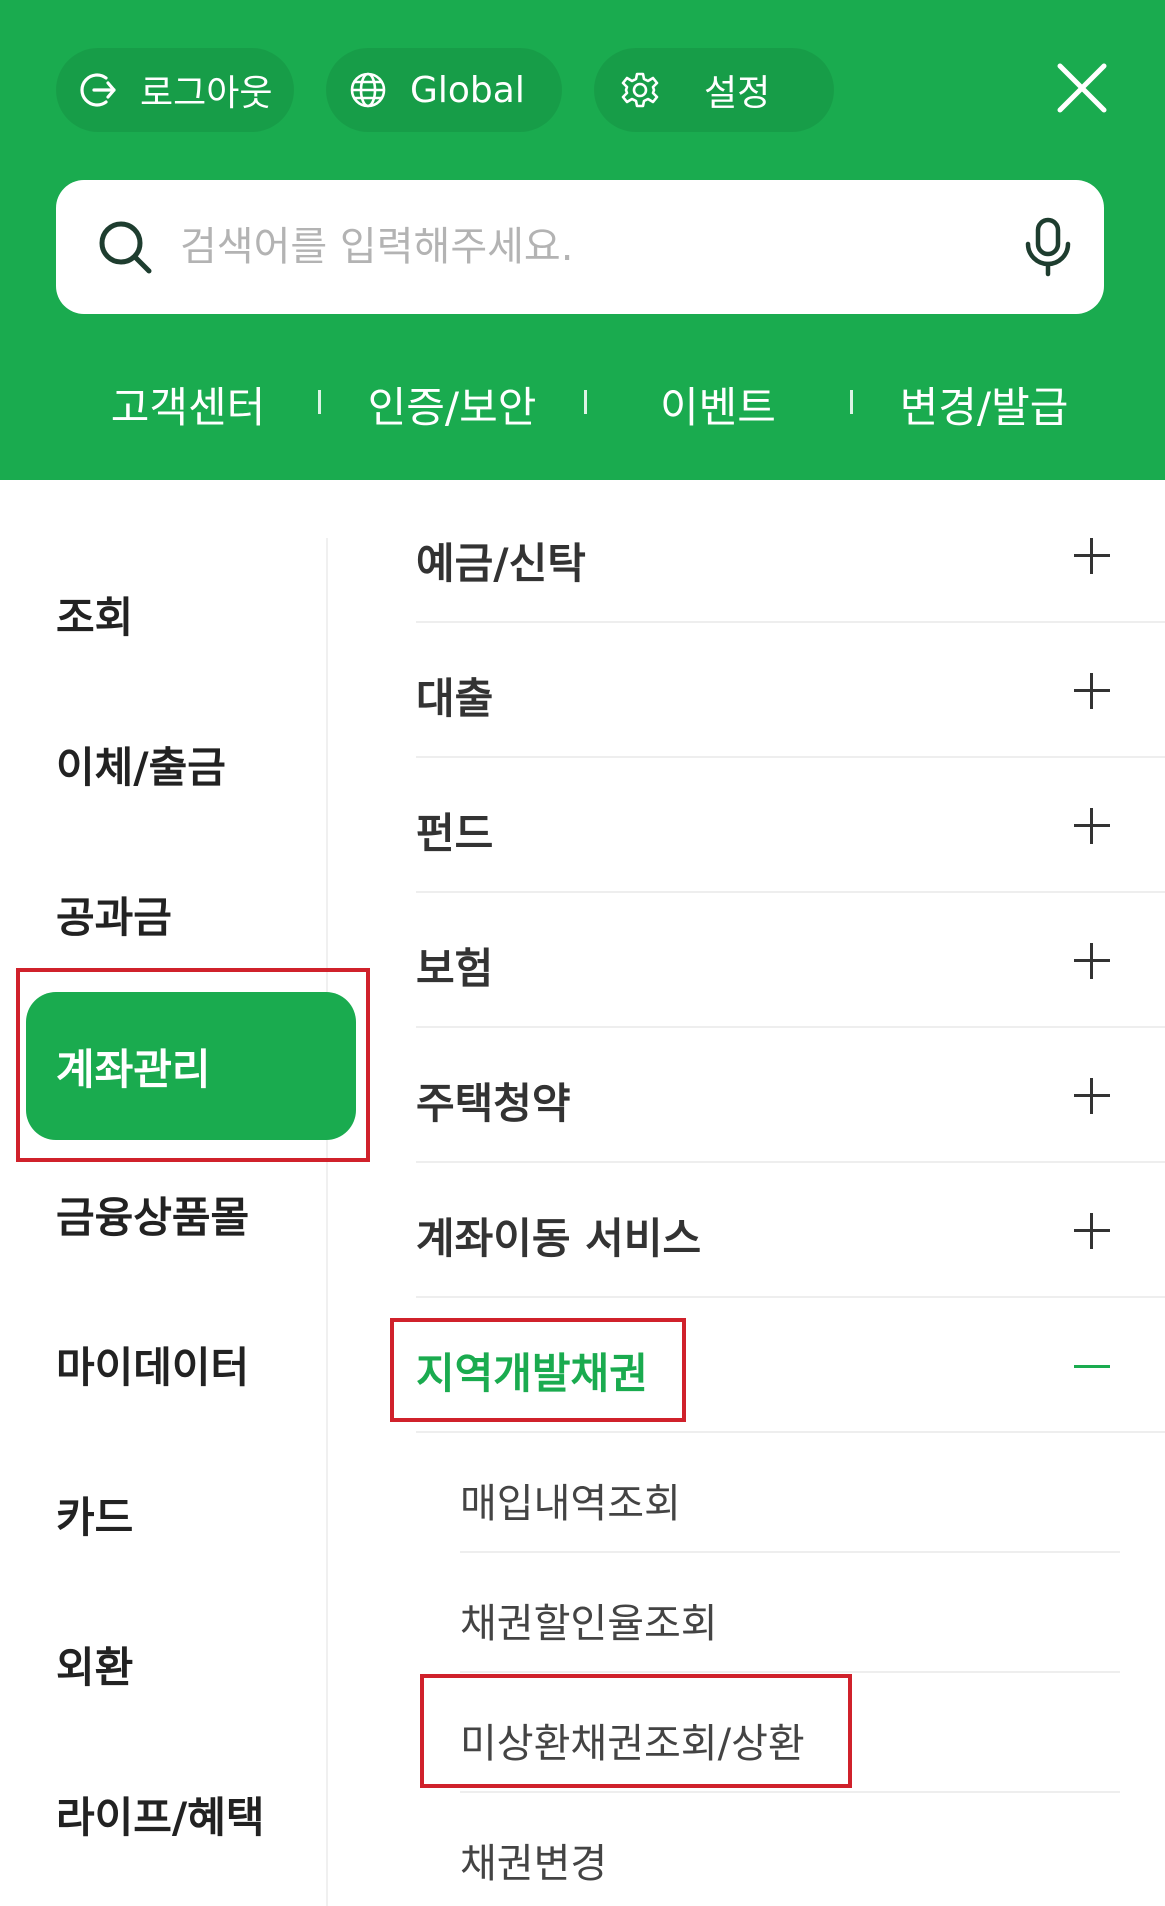 The width and height of the screenshot is (1165, 1906). What do you see at coordinates (188, 404) in the screenshot?
I see `quick-link-customer-center: 고객센터` at bounding box center [188, 404].